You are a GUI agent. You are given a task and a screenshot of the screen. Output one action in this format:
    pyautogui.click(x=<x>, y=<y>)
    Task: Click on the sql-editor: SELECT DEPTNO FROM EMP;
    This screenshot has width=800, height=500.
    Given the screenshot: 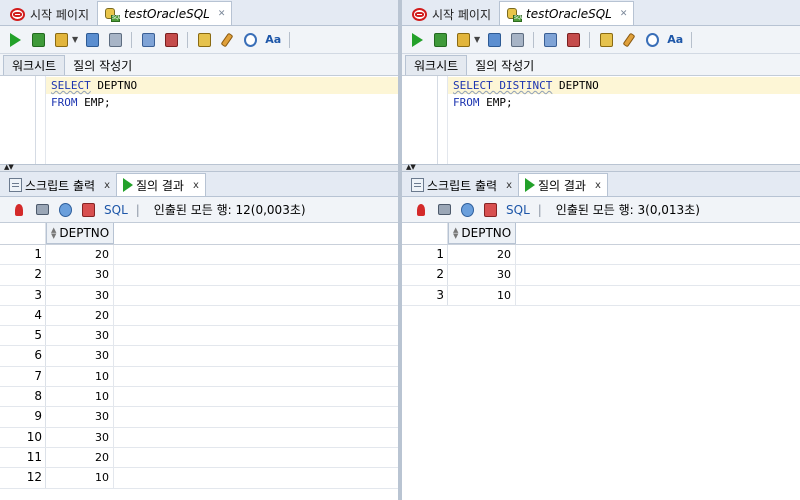 What is the action you would take?
    pyautogui.click(x=199, y=120)
    